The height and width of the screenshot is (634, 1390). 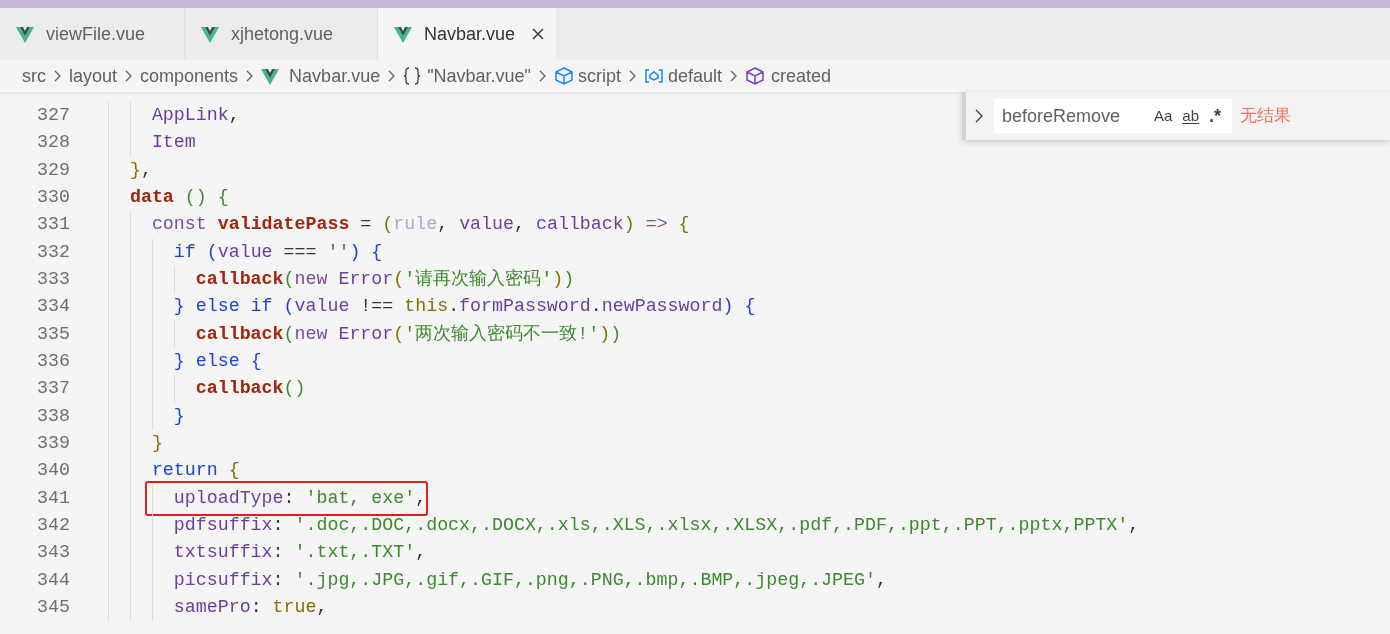 I want to click on no-results-text: 无结果, so click(x=1265, y=116).